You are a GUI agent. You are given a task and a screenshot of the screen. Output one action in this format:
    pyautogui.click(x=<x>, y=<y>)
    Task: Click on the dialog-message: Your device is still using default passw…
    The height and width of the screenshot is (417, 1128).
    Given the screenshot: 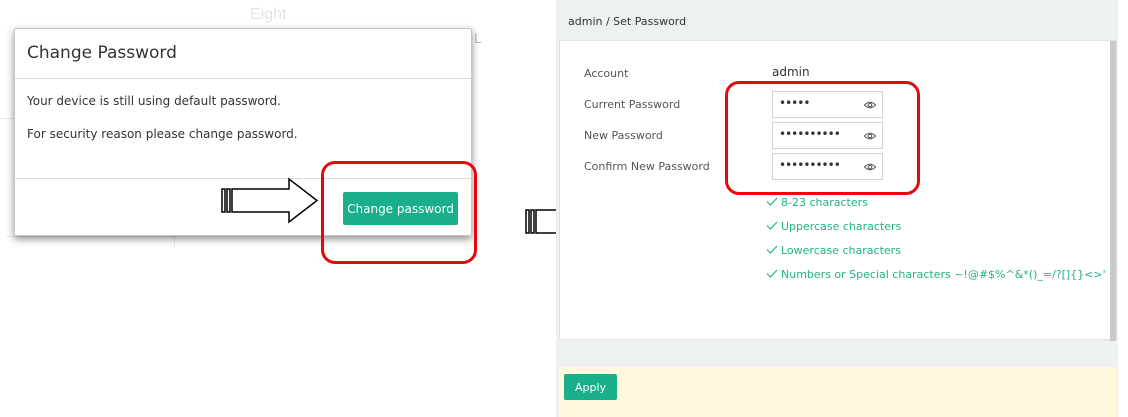 What is the action you would take?
    pyautogui.click(x=154, y=101)
    